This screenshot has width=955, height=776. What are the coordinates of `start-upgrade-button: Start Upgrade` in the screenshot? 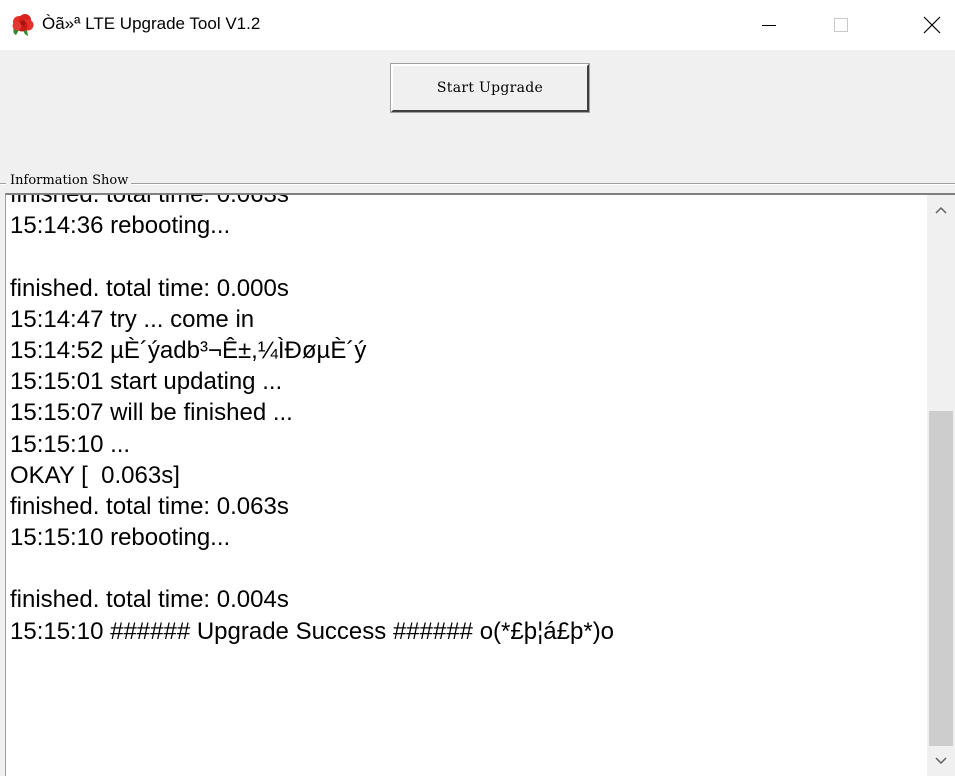 It's located at (490, 88).